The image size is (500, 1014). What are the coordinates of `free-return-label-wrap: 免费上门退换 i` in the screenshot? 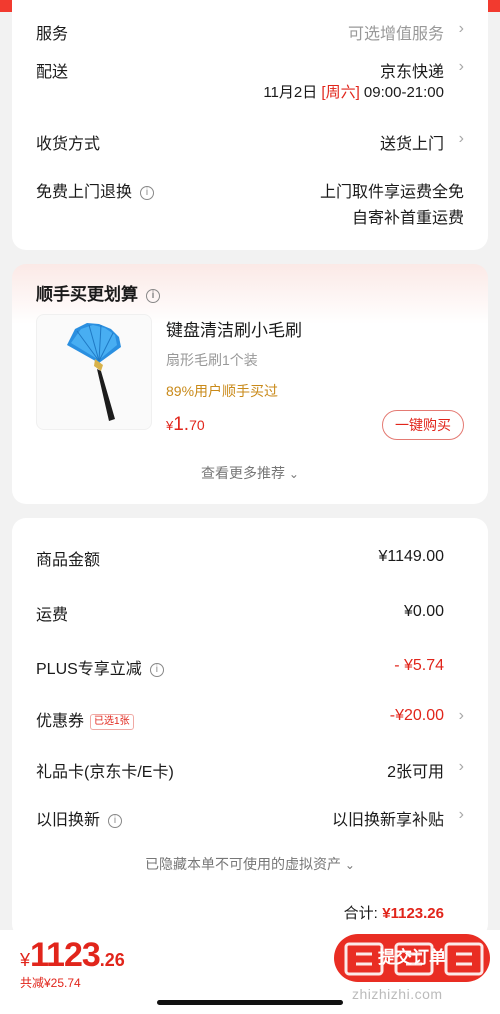 It's located at (95, 190).